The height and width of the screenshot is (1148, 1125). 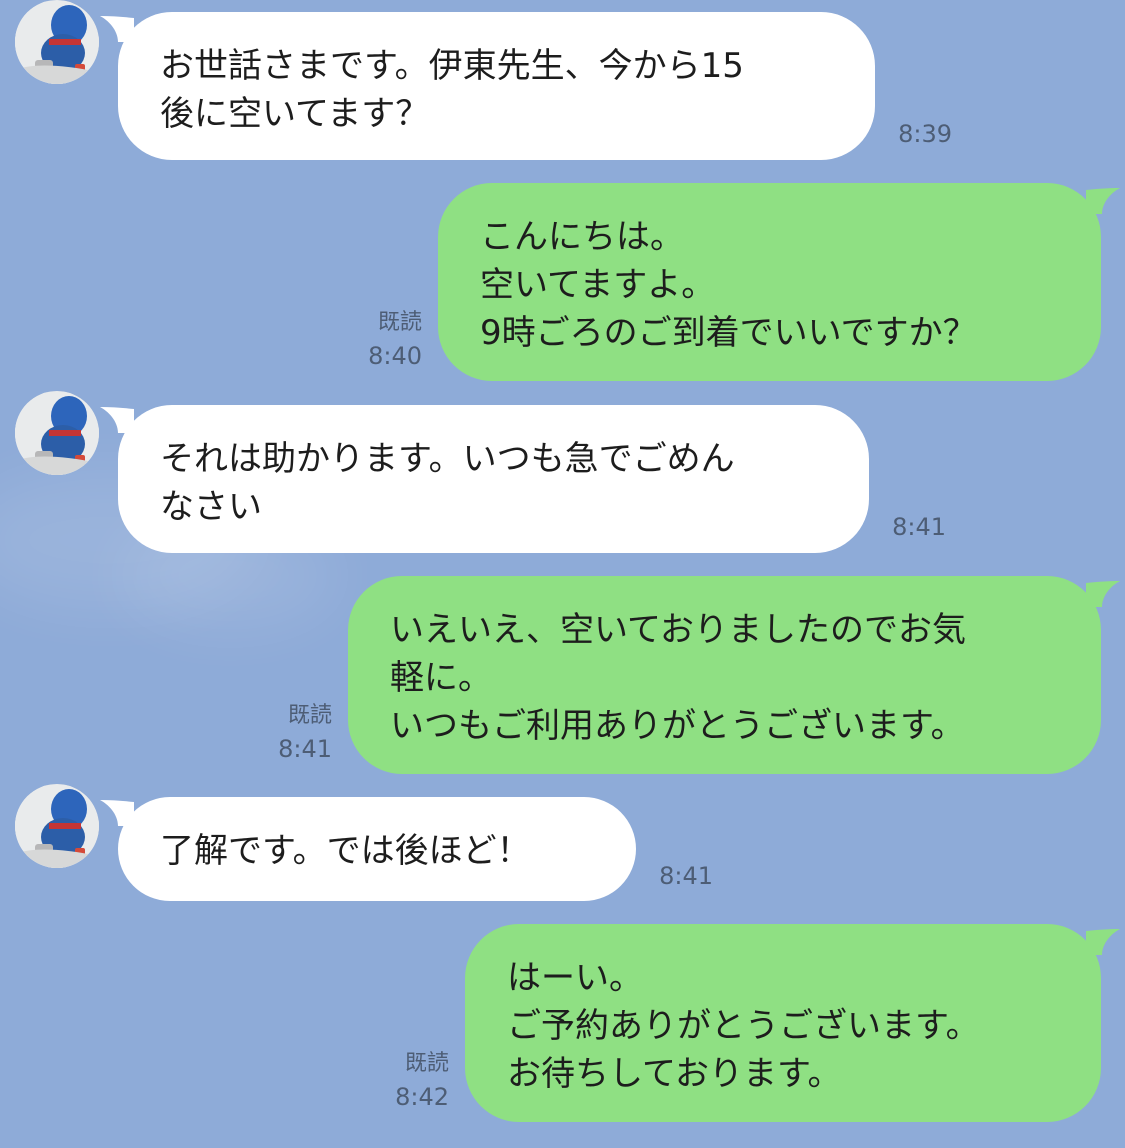 What do you see at coordinates (925, 134) in the screenshot?
I see `message-time: 8:39` at bounding box center [925, 134].